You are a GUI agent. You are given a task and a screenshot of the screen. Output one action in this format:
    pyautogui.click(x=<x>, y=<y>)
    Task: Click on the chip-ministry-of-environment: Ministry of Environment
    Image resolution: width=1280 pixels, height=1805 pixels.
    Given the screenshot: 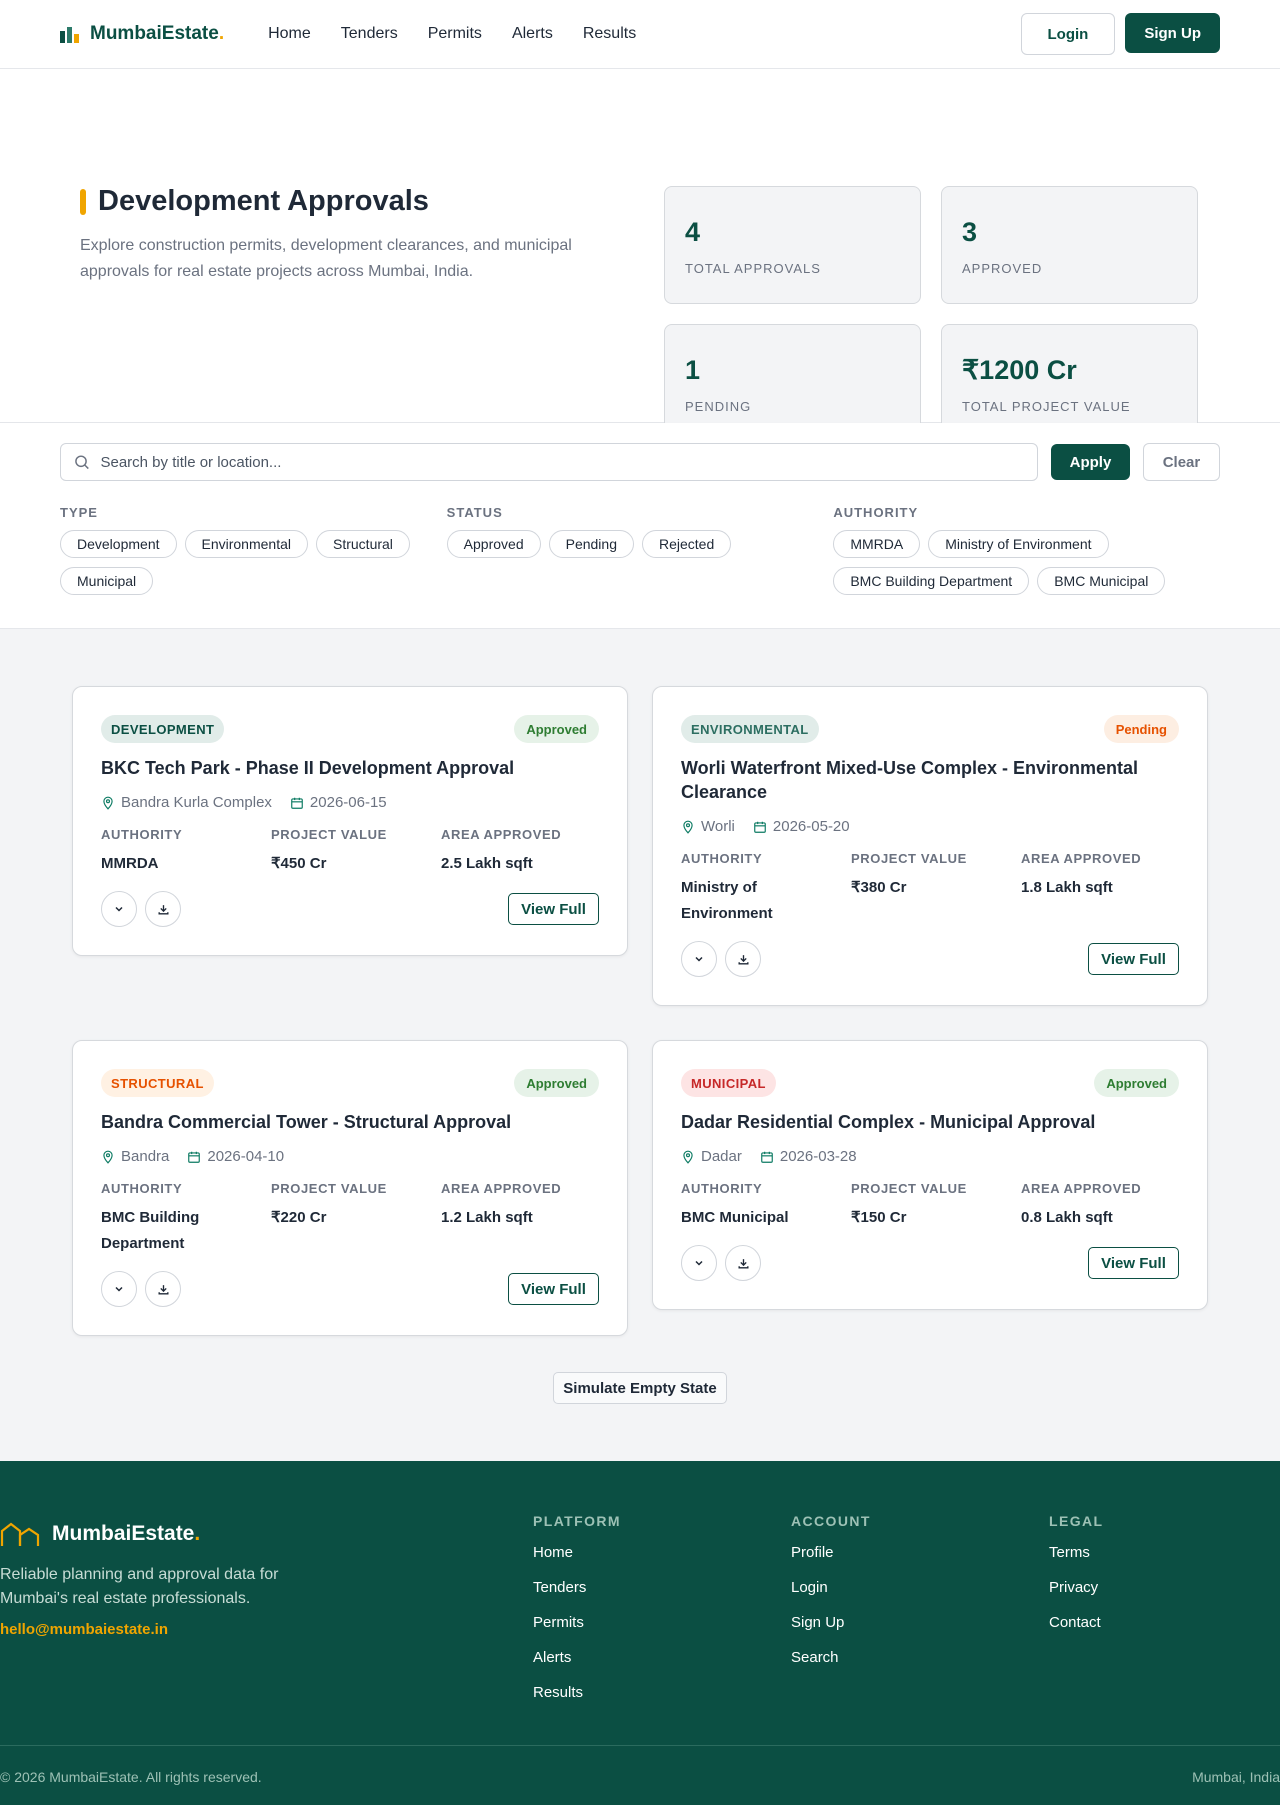 What is the action you would take?
    pyautogui.click(x=1018, y=544)
    